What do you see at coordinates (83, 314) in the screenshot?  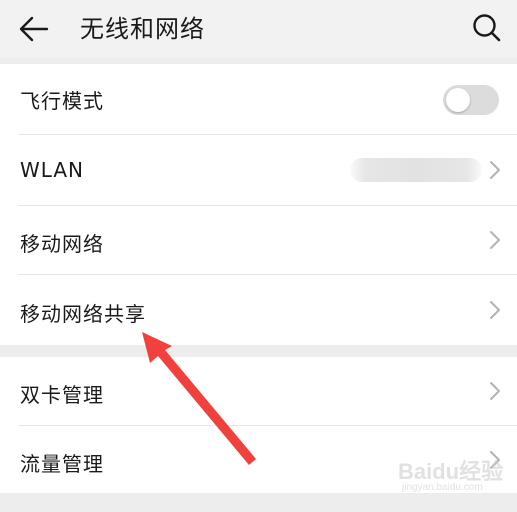 I see `tethering-label: 移动网络共享` at bounding box center [83, 314].